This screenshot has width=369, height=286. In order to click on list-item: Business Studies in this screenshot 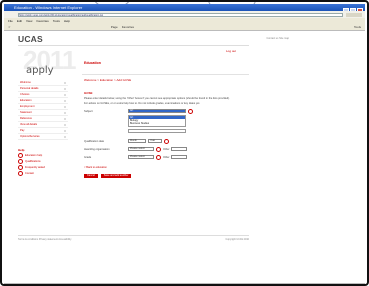, I will do `click(157, 123)`.